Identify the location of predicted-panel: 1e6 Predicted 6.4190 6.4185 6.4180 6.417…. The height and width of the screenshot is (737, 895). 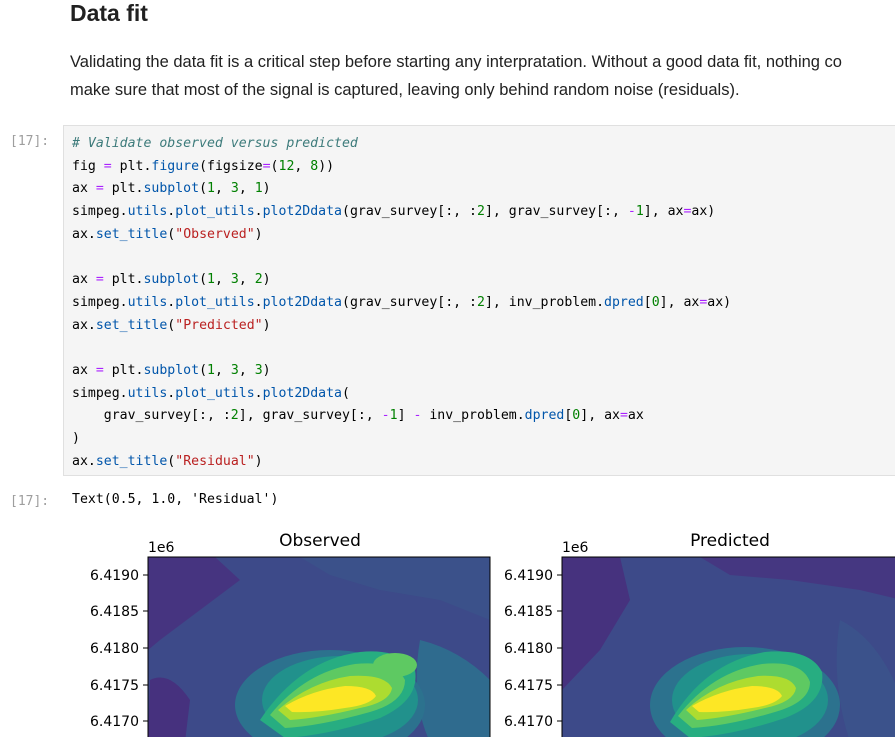
(699, 634).